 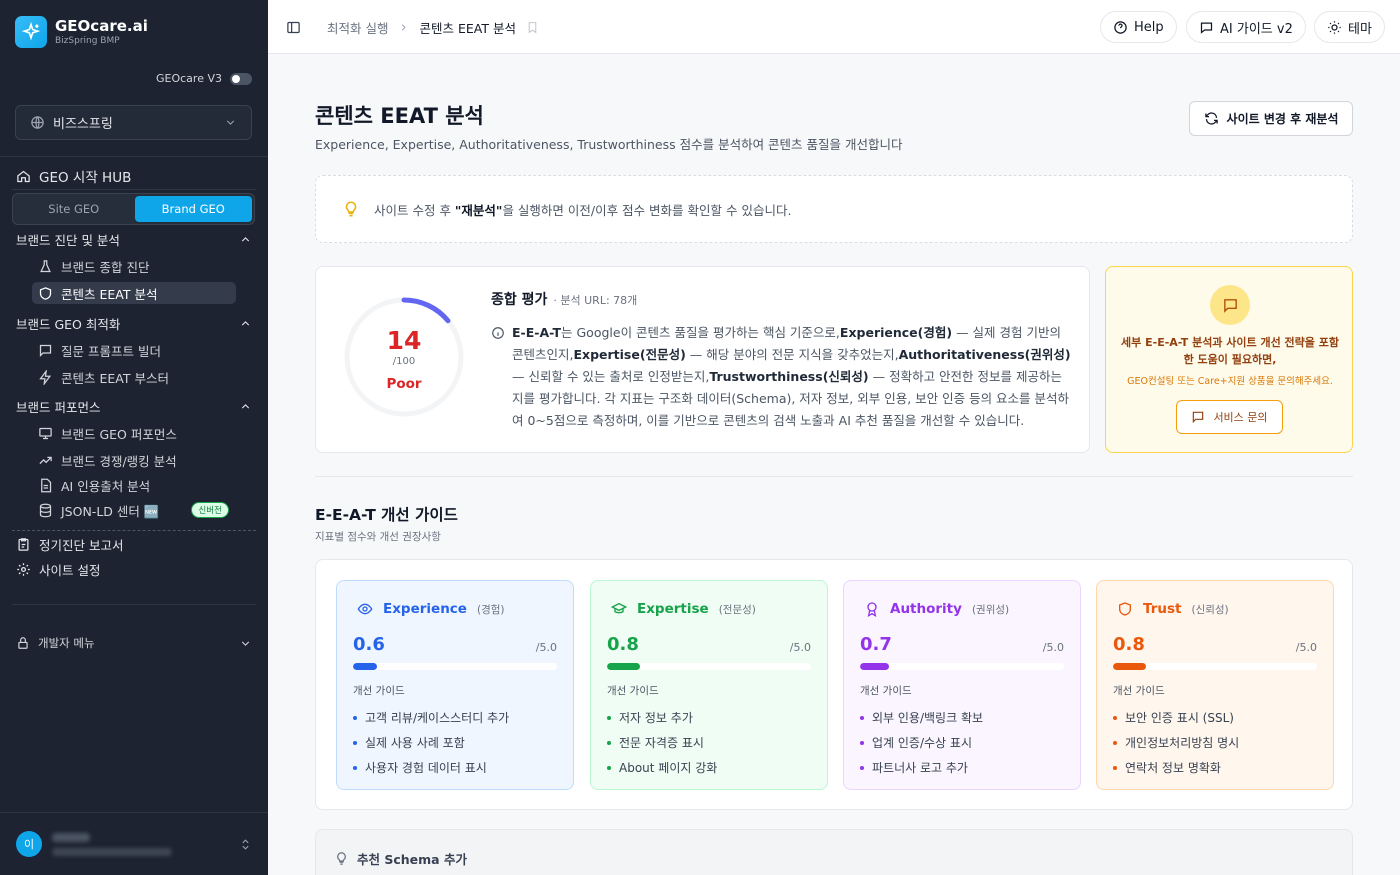 What do you see at coordinates (74, 209) in the screenshot?
I see `site-geo-tab: Site GEO` at bounding box center [74, 209].